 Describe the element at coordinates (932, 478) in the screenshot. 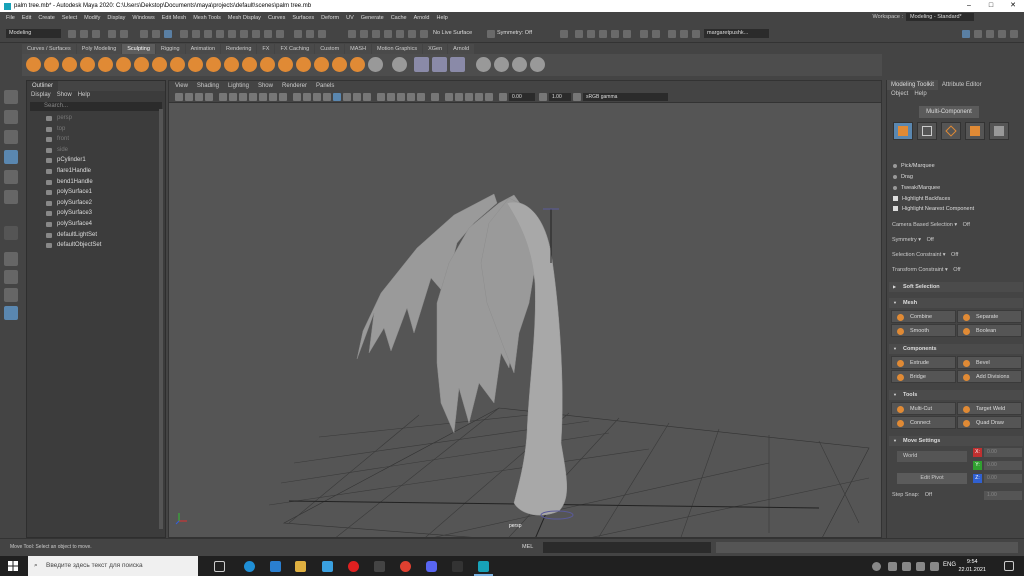

I see `edit-pivot-button: Edit Pivot` at that location.